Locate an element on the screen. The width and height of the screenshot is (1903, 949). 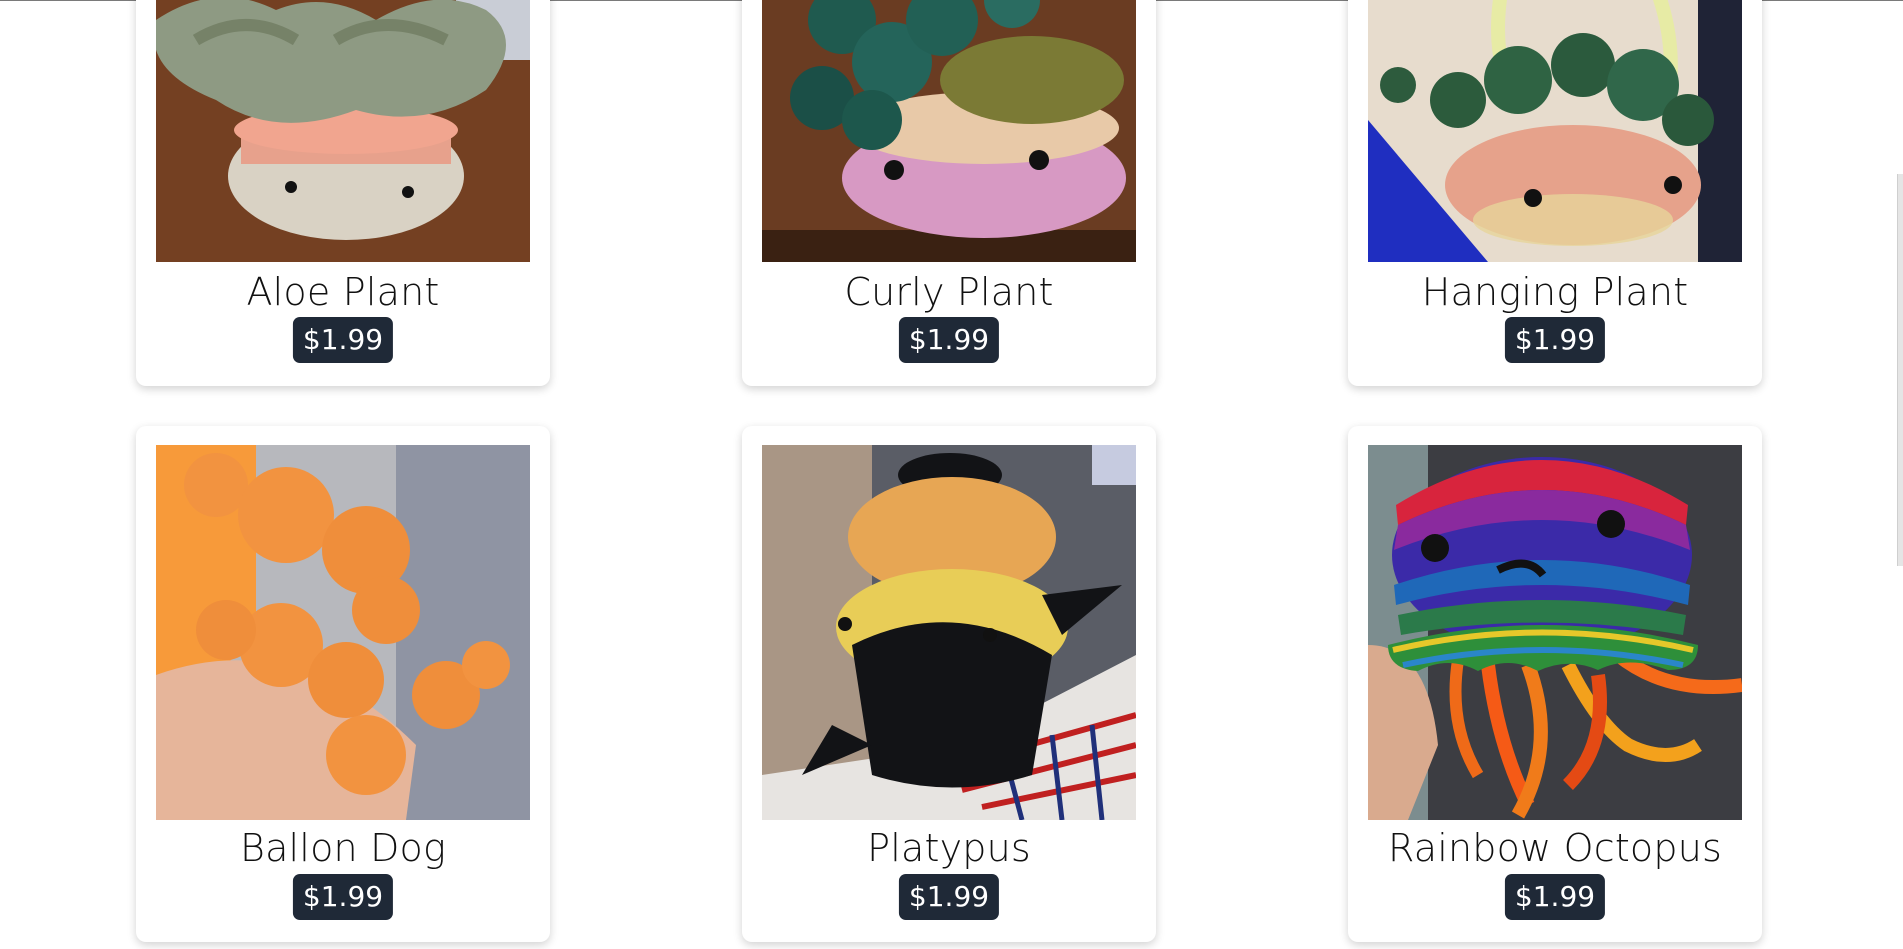
hanging-plant-photo is located at coordinates (1555, 131).